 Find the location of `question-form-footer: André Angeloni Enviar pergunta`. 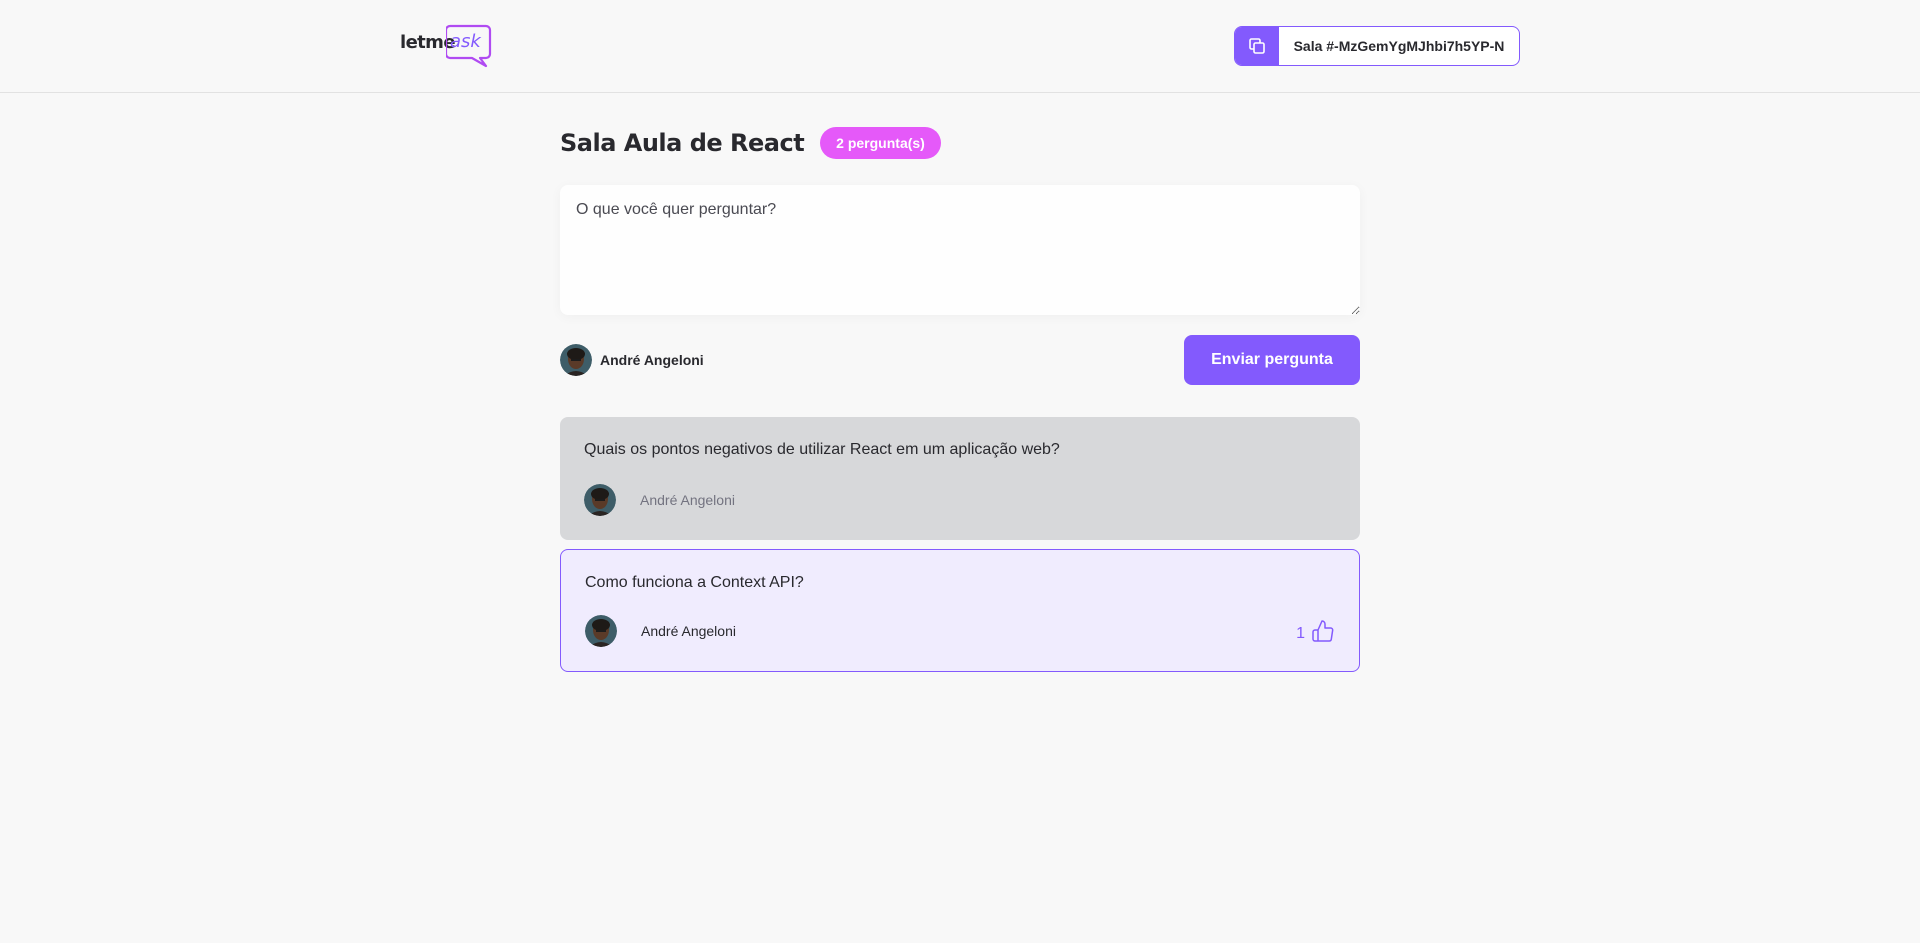

question-form-footer: André Angeloni Enviar pergunta is located at coordinates (960, 360).